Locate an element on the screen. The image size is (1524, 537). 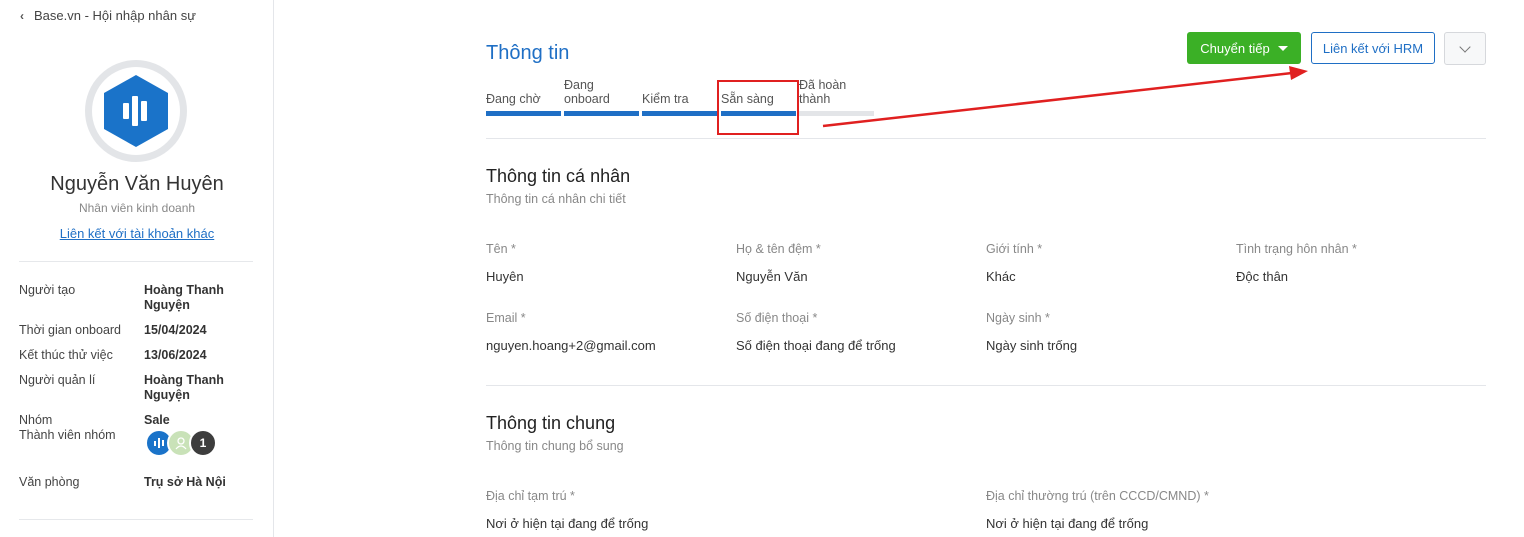
field-label-last-name: Họ & tên đệm * is located at coordinates (778, 249).